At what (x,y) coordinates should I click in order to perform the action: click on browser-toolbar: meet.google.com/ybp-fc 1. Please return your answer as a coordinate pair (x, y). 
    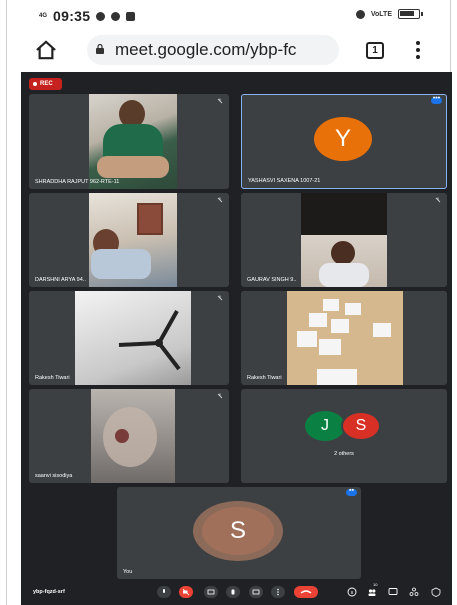
    Looking at the image, I should click on (228, 51).